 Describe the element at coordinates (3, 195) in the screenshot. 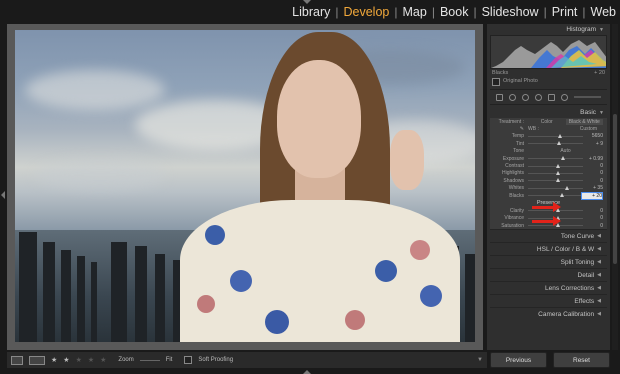

I see `collapse-left-panel-icon` at that location.